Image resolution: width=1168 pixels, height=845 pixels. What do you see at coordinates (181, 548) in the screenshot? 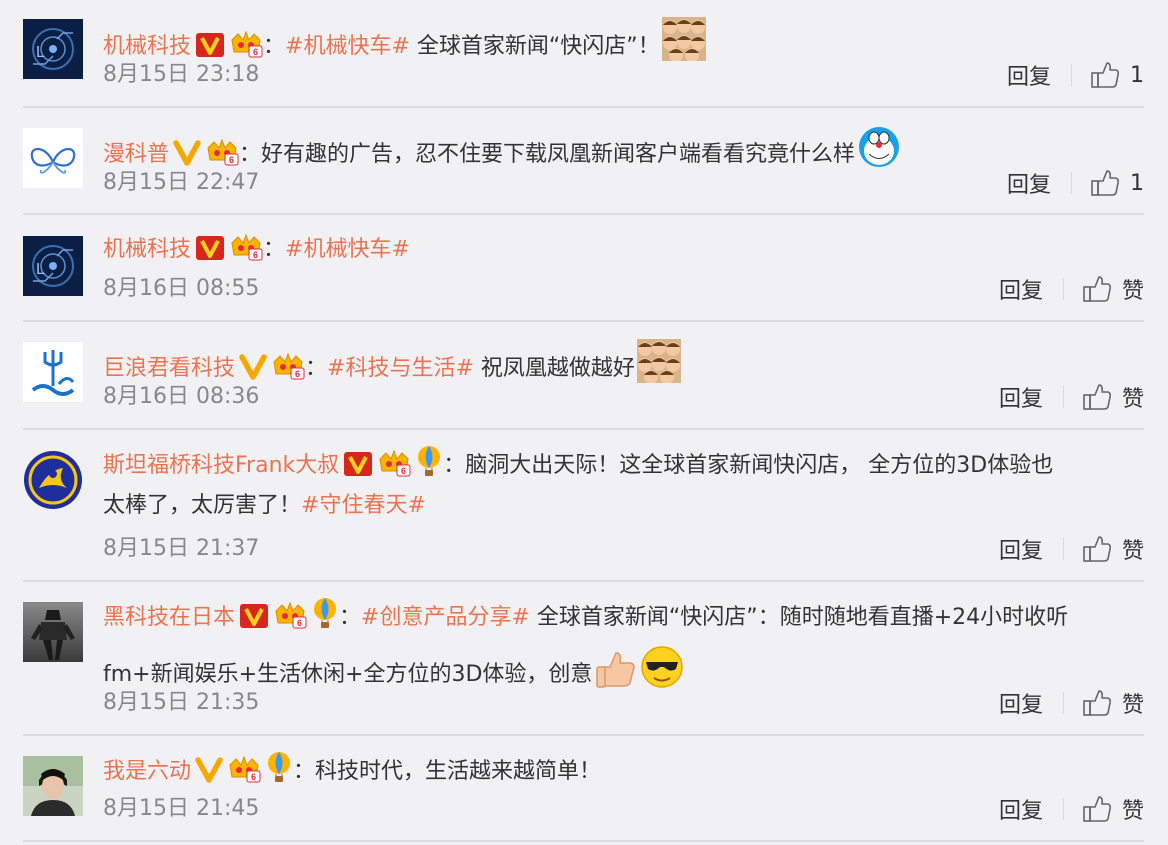
I see `comment-timestamp: 8月15日 21:37` at bounding box center [181, 548].